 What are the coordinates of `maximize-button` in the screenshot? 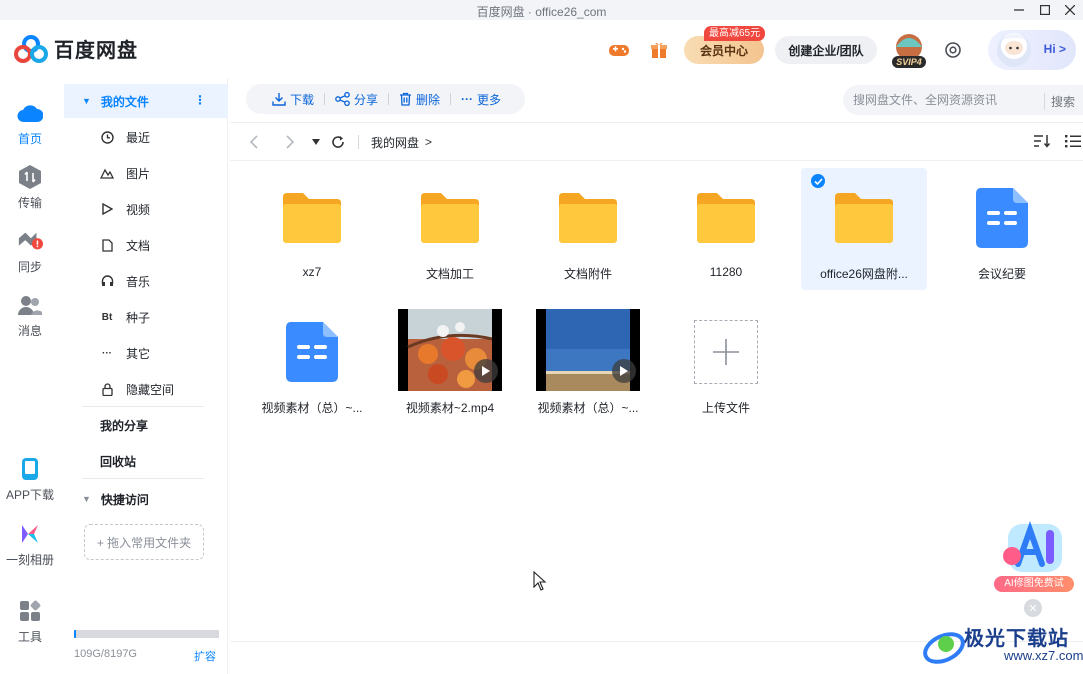 It's located at (1045, 10).